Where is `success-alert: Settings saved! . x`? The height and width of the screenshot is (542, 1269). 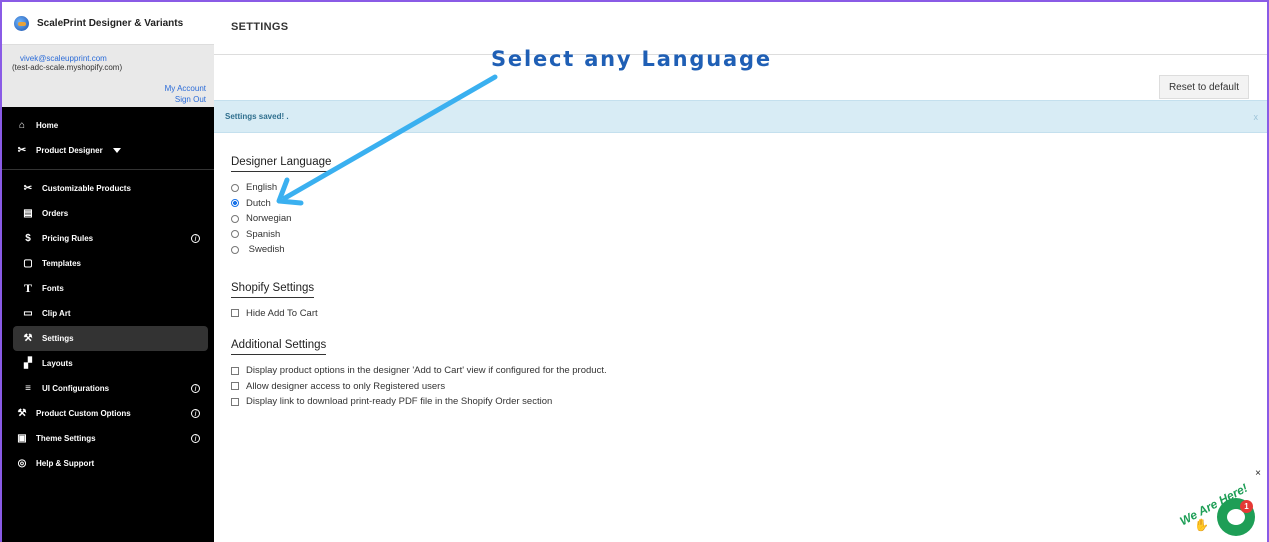 success-alert: Settings saved! . x is located at coordinates (740, 116).